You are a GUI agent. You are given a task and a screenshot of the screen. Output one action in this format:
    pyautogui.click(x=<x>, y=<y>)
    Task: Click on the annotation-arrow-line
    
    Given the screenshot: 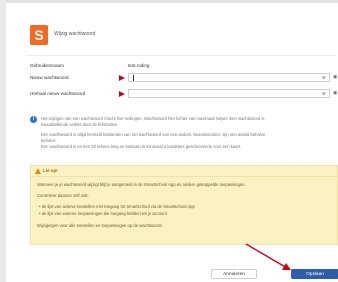 What is the action you would take?
    pyautogui.click(x=266, y=256)
    